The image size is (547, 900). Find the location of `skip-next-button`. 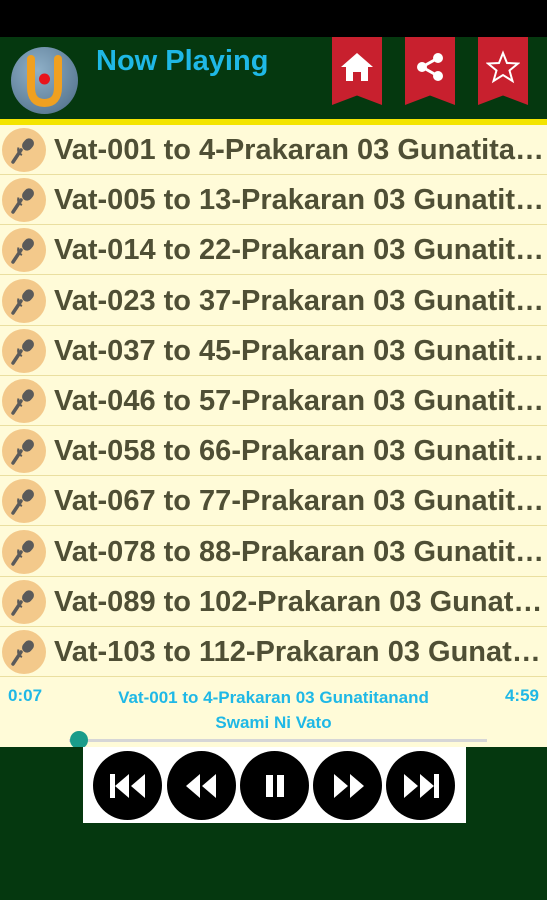

skip-next-button is located at coordinates (420, 785).